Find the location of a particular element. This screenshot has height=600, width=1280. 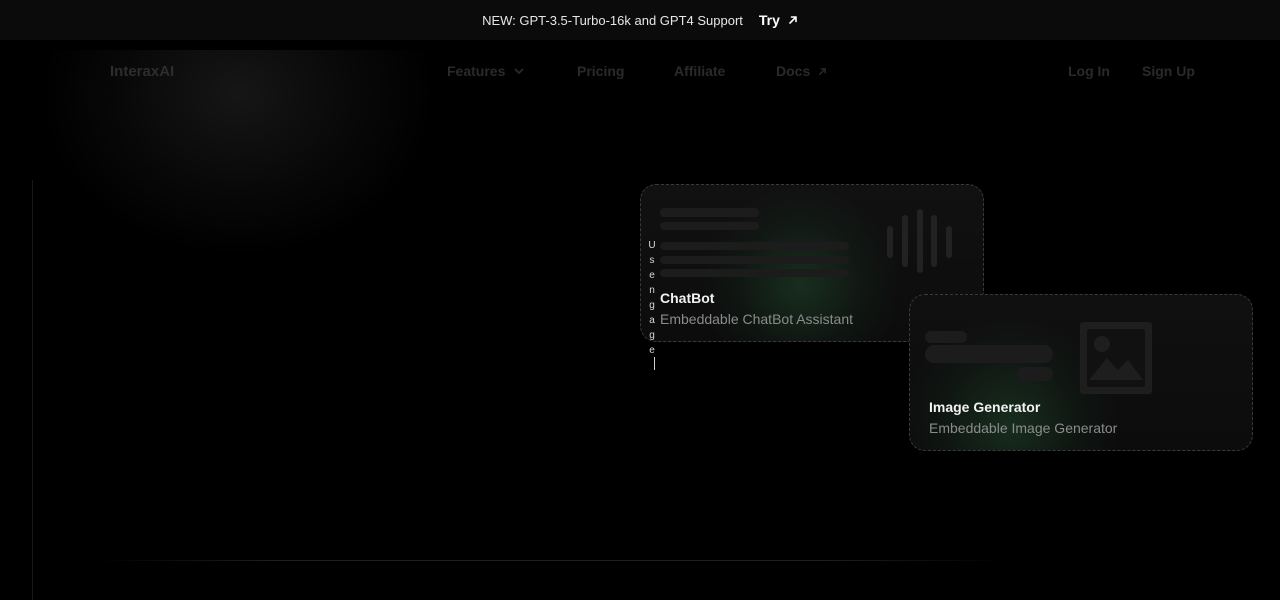

card-title: Image Generator is located at coordinates (985, 407).